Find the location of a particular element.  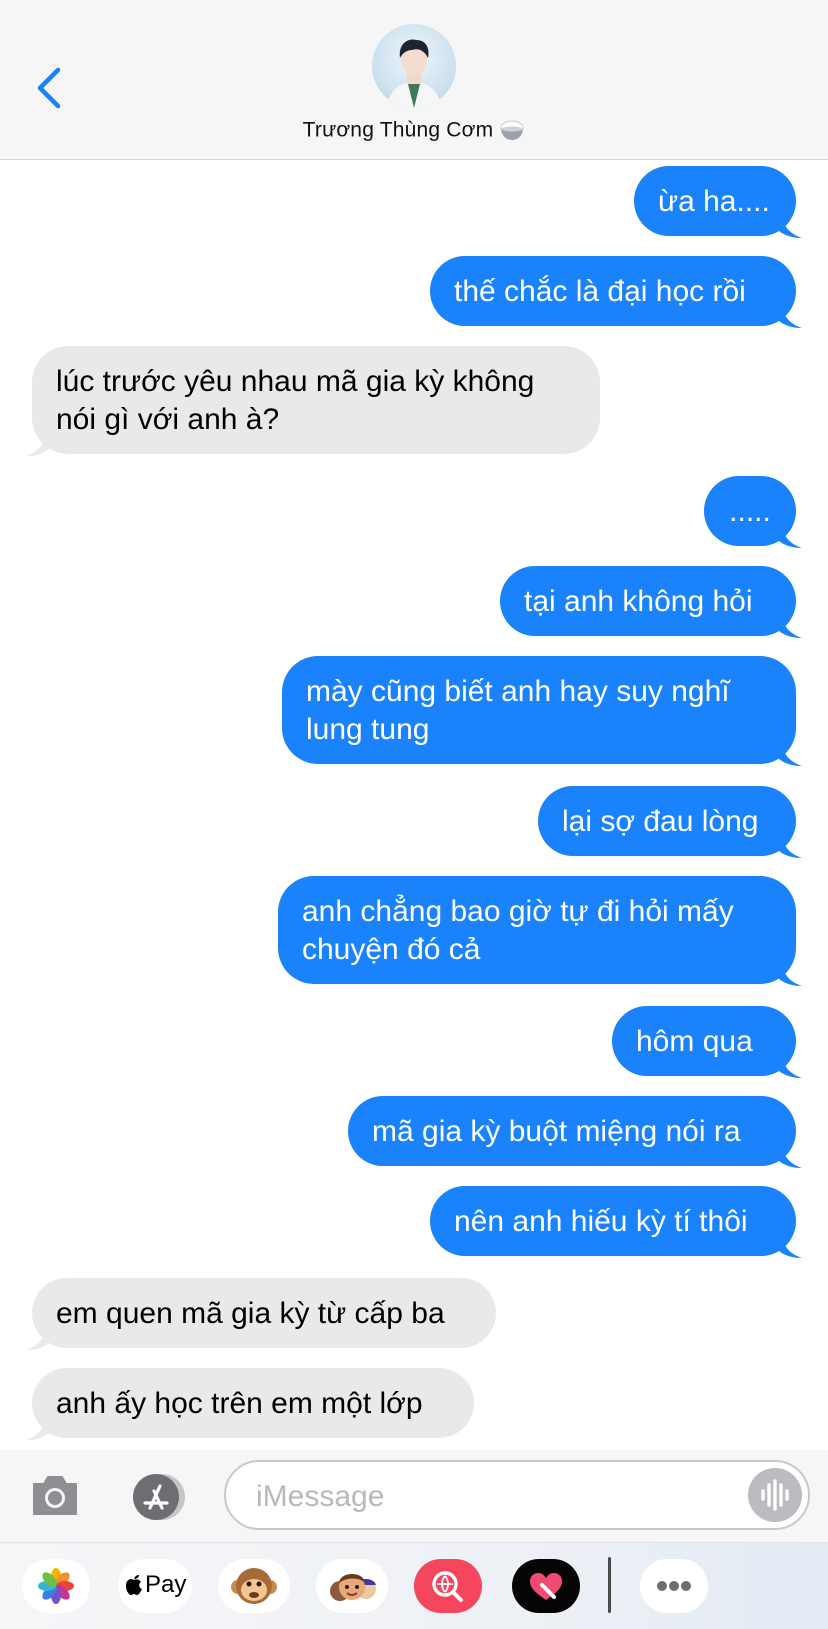

message-bubble-outgoing: tại anh không hỏi is located at coordinates (648, 601).